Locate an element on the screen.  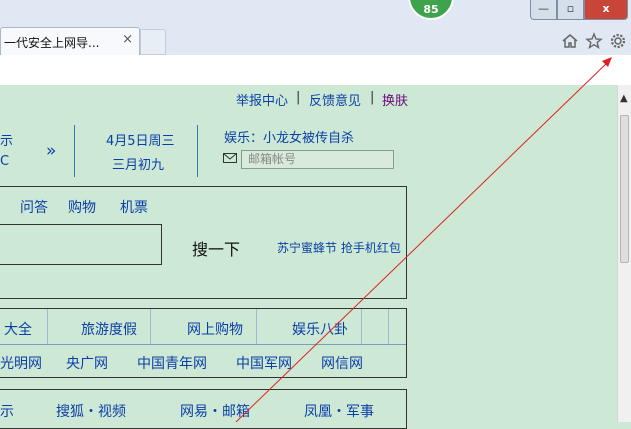
search-input is located at coordinates (81, 244).